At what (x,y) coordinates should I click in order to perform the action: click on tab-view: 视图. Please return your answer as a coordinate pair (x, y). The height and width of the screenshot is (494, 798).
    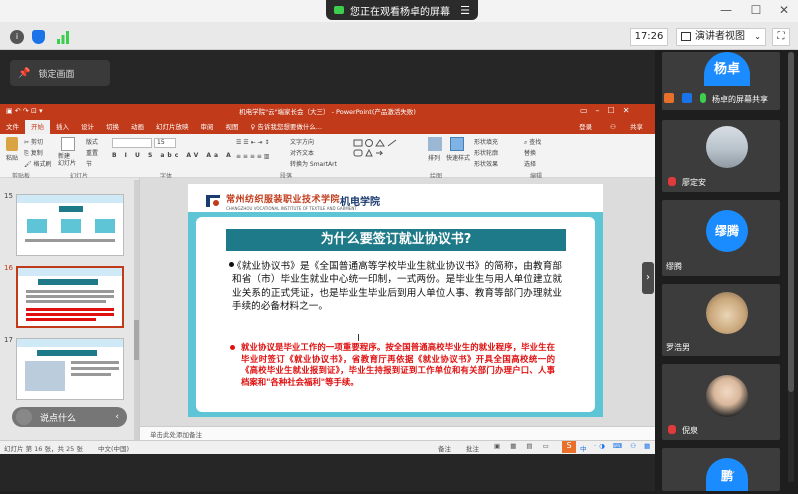
    Looking at the image, I should click on (232, 127).